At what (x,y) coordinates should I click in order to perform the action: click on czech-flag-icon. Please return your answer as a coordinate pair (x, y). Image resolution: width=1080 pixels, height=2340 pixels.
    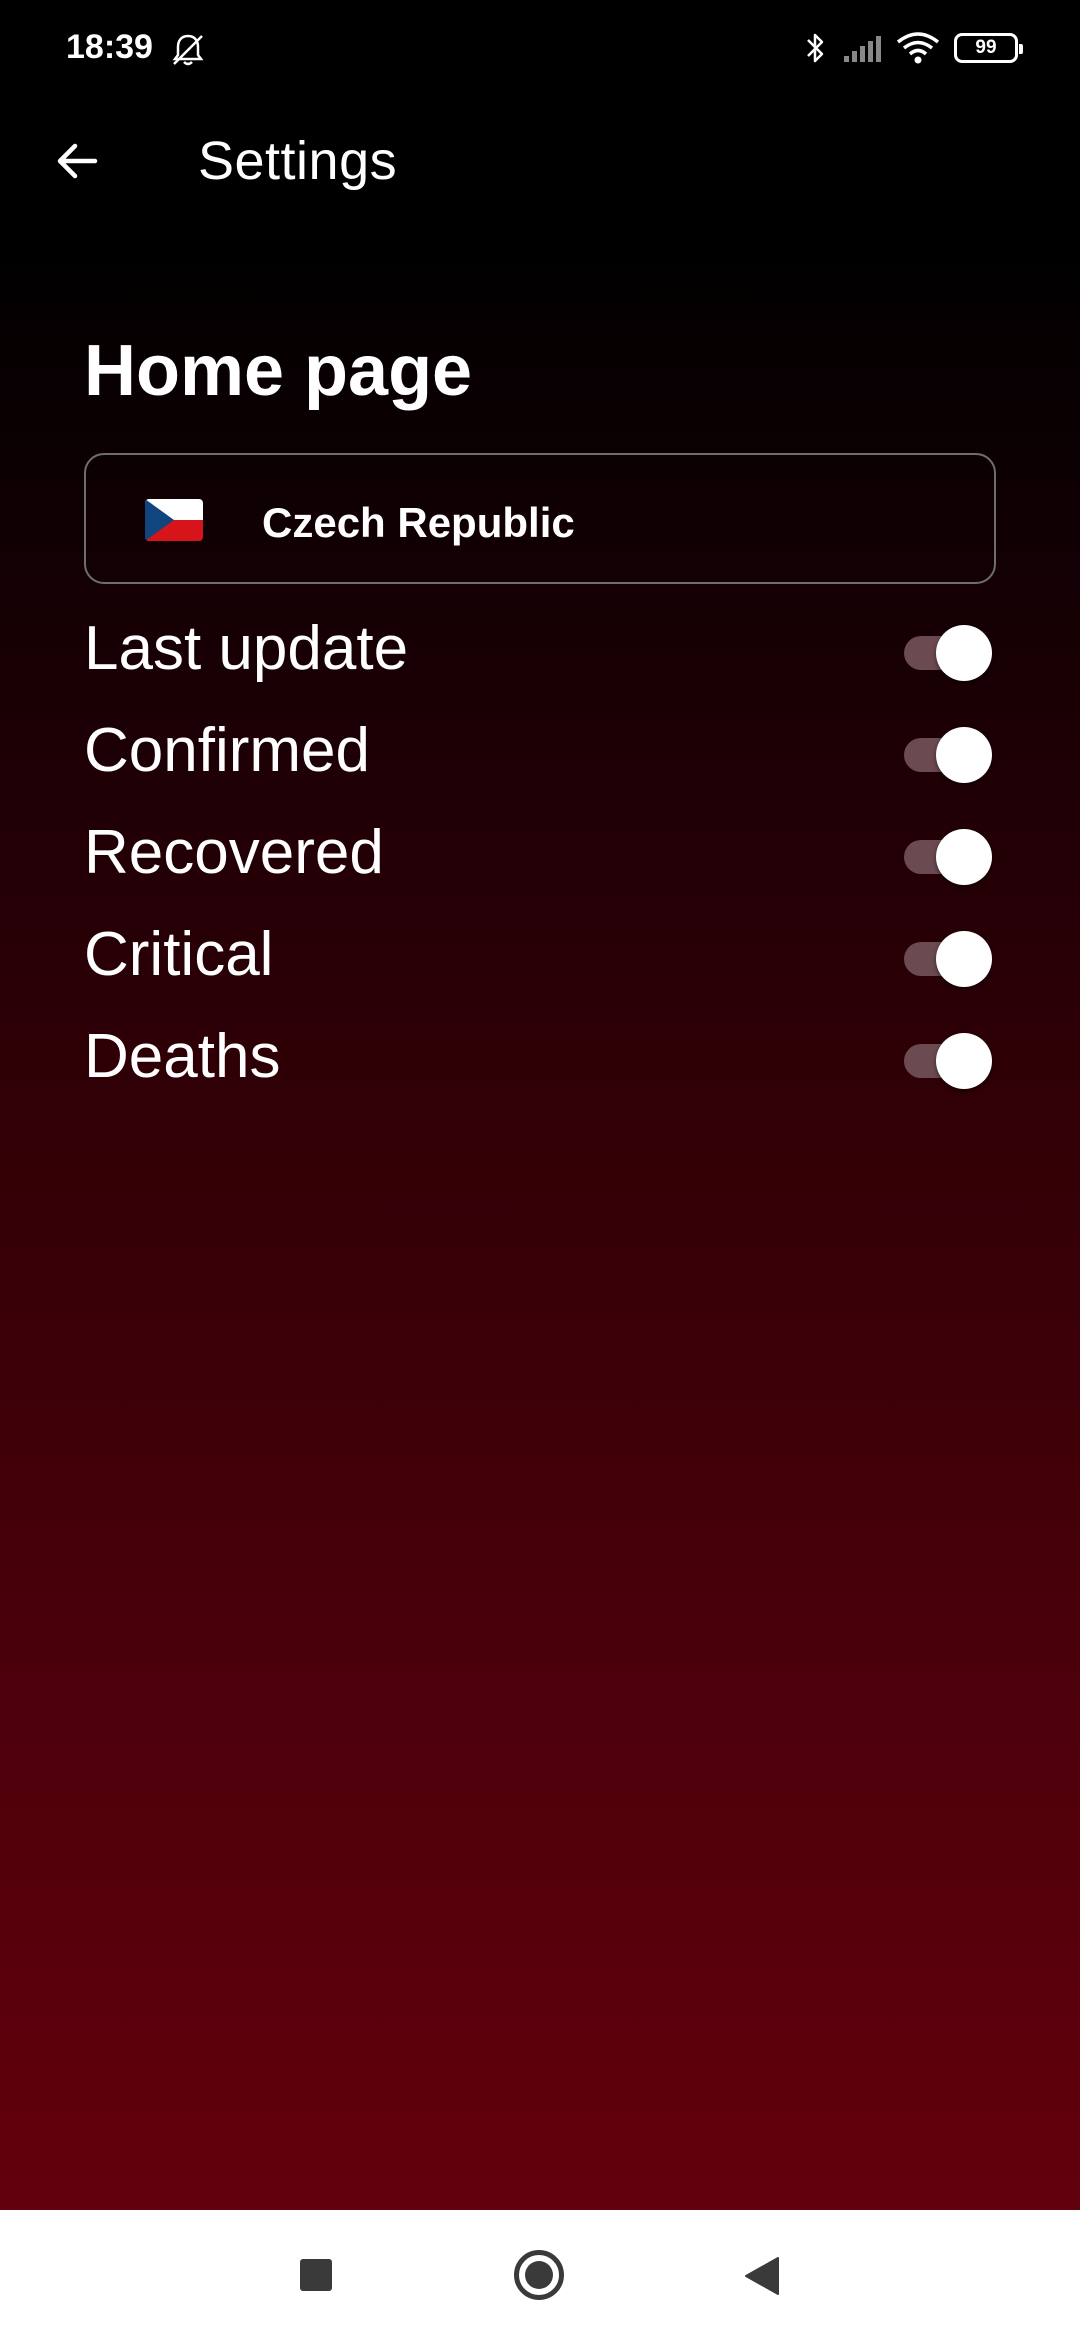
    Looking at the image, I should click on (174, 520).